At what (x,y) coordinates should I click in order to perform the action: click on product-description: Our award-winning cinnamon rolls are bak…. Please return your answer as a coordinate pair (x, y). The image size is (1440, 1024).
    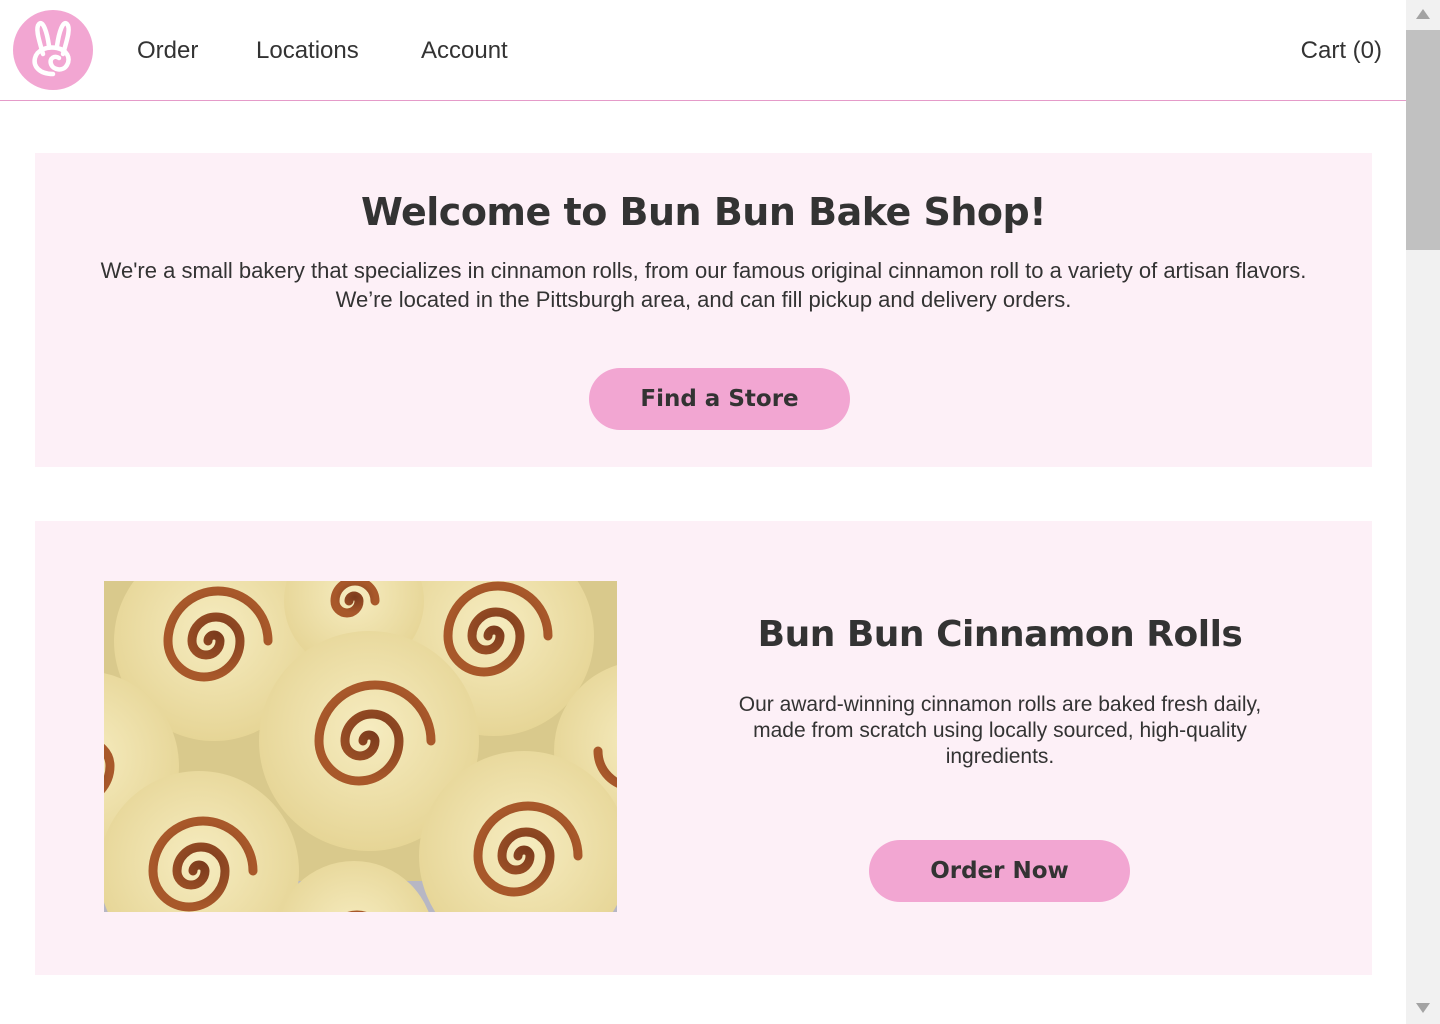
    Looking at the image, I should click on (1000, 731).